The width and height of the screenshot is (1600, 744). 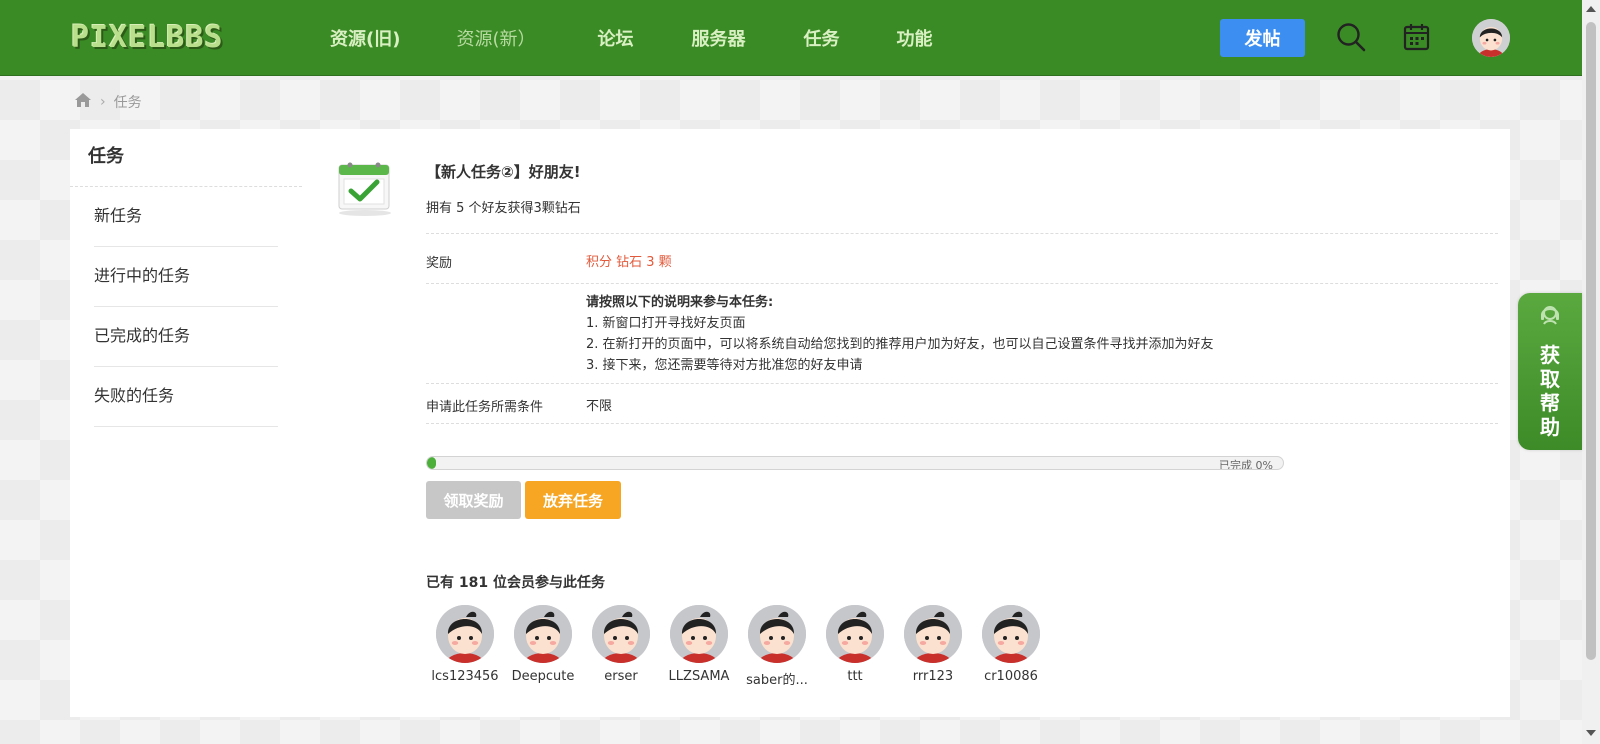 I want to click on claim-reward-button: 领取奖励, so click(x=473, y=500).